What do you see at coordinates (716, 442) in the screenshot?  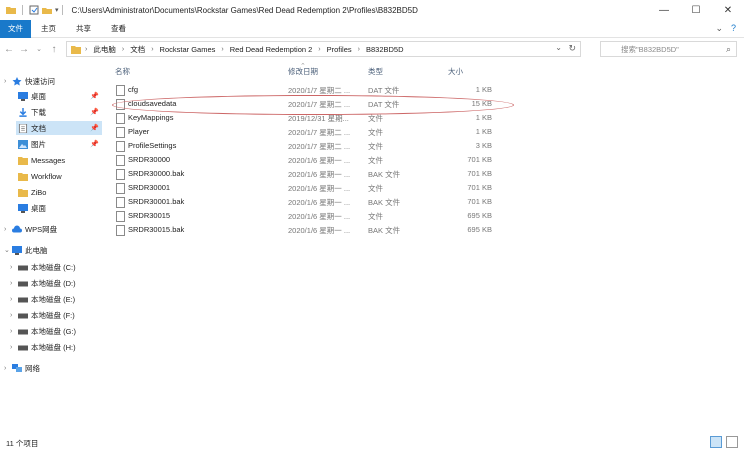 I see `details-view-icon` at bounding box center [716, 442].